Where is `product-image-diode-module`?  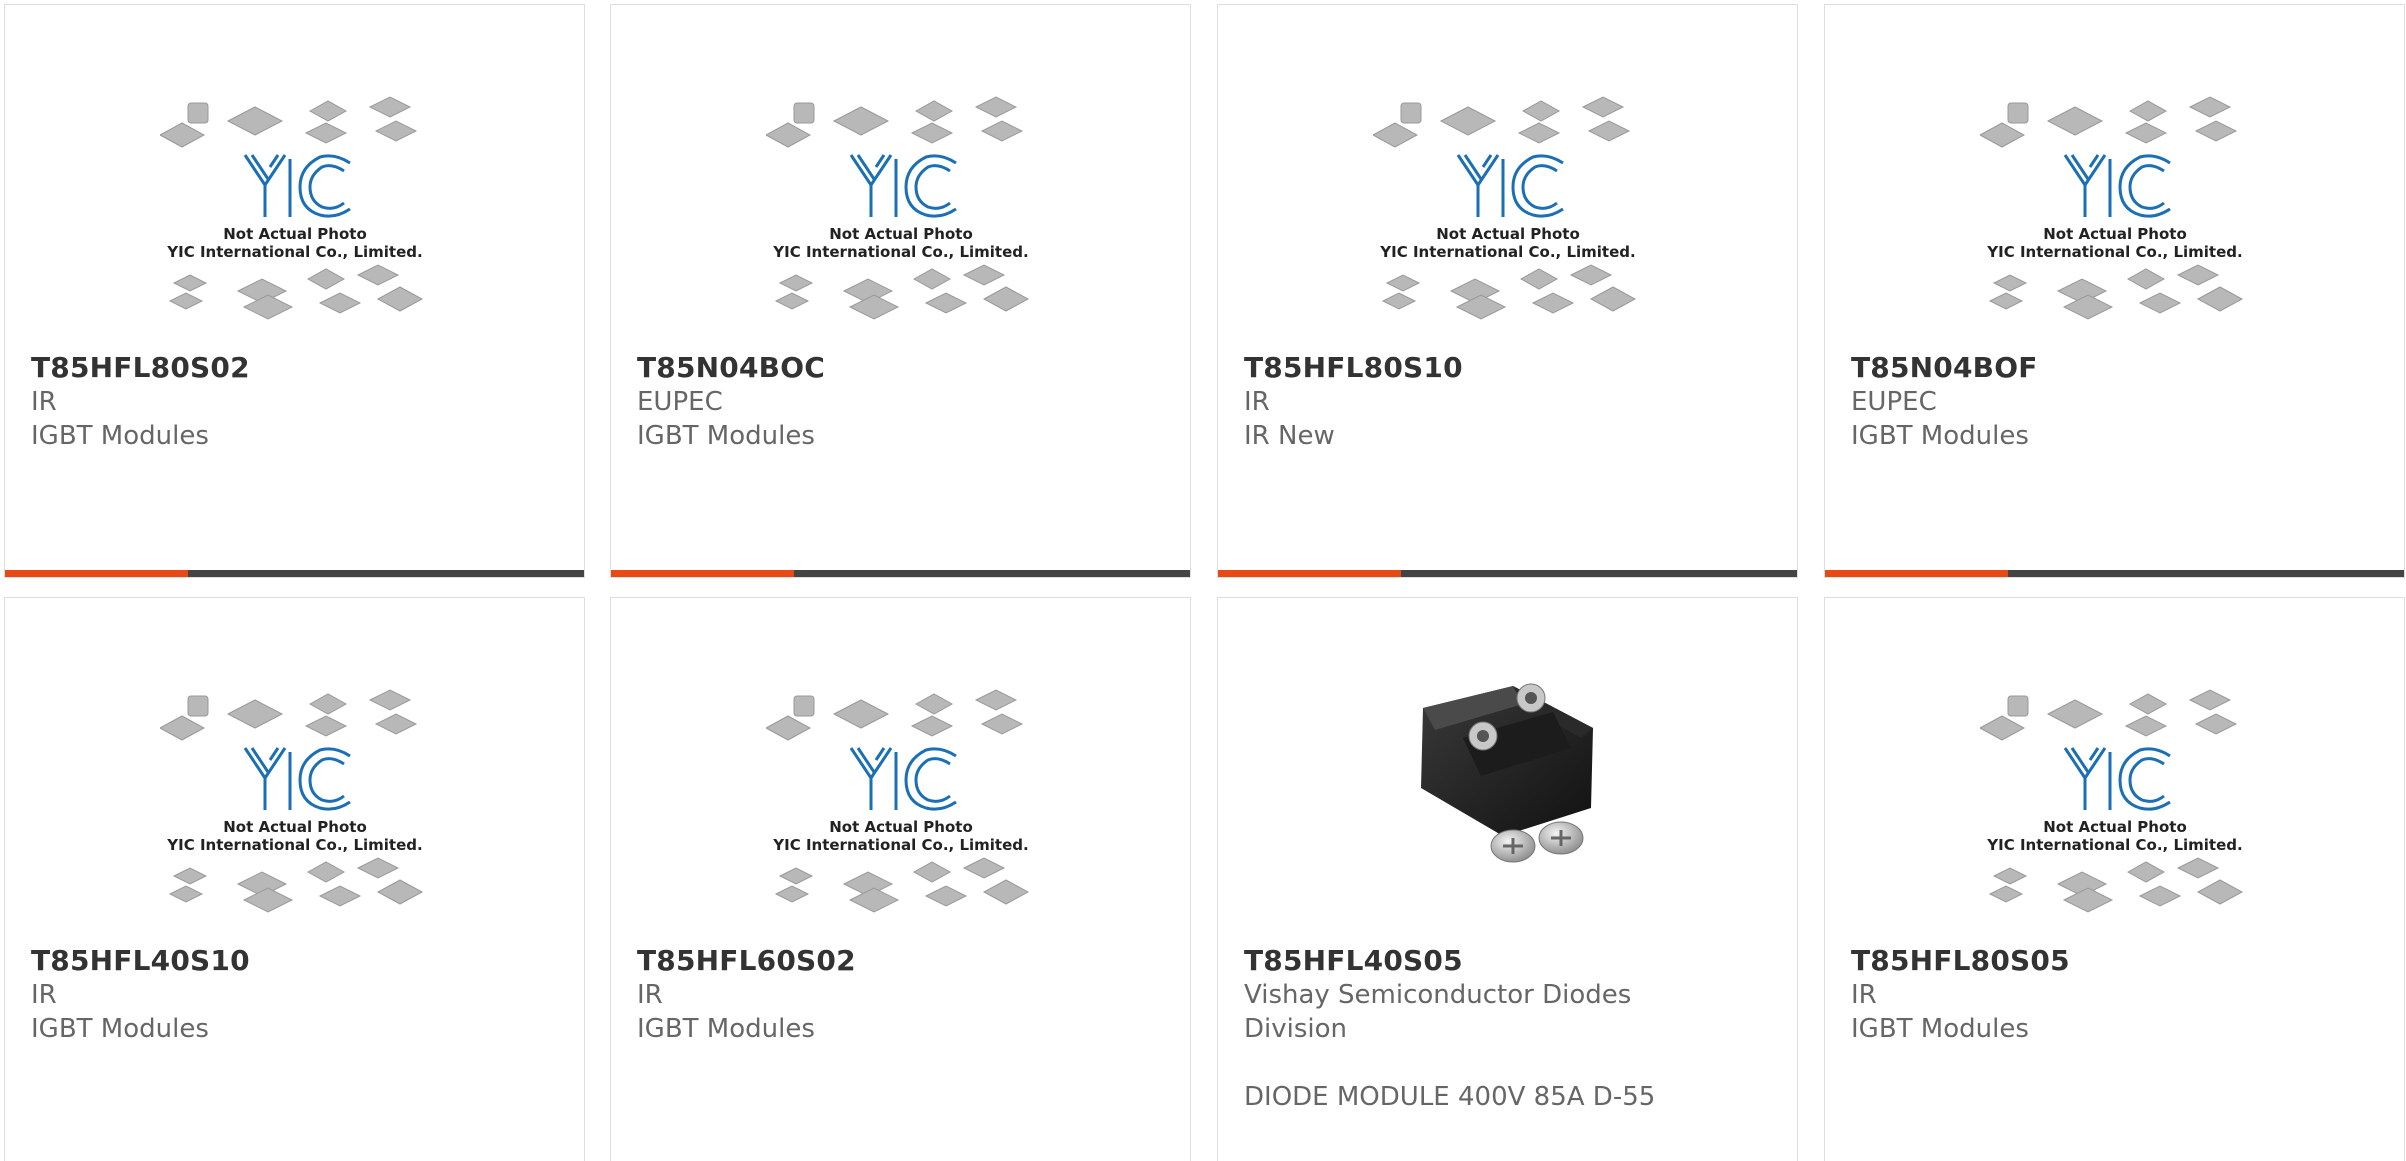 product-image-diode-module is located at coordinates (1507, 770).